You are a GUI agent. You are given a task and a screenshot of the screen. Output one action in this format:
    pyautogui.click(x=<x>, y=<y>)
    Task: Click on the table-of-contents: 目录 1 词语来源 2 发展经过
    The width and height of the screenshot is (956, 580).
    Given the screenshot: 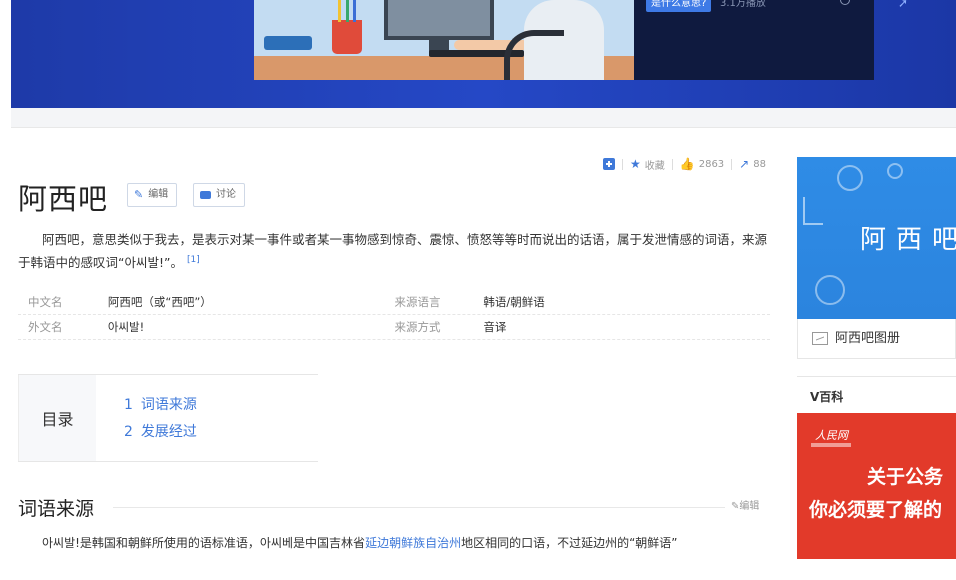 What is the action you would take?
    pyautogui.click(x=168, y=418)
    